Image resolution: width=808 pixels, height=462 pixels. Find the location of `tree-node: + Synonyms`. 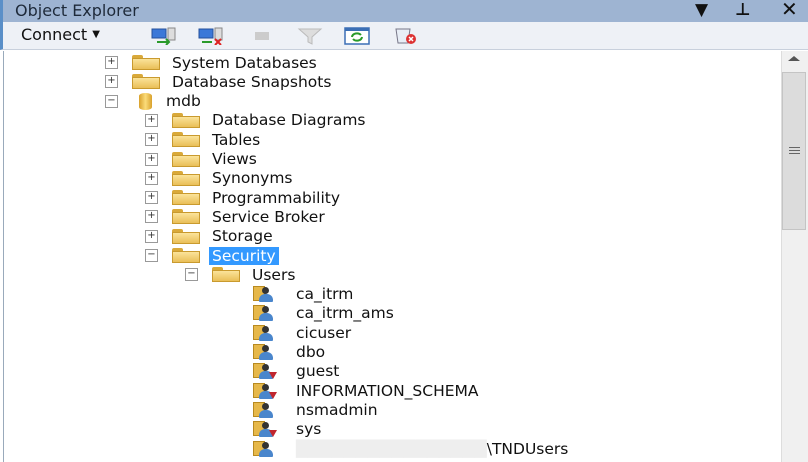

tree-node: + Synonyms is located at coordinates (219, 178).